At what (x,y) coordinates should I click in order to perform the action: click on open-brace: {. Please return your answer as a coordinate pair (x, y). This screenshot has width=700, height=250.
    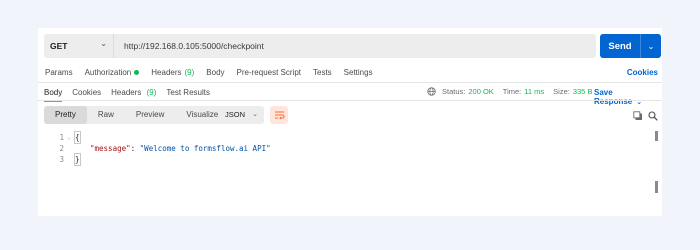
    Looking at the image, I should click on (77, 137).